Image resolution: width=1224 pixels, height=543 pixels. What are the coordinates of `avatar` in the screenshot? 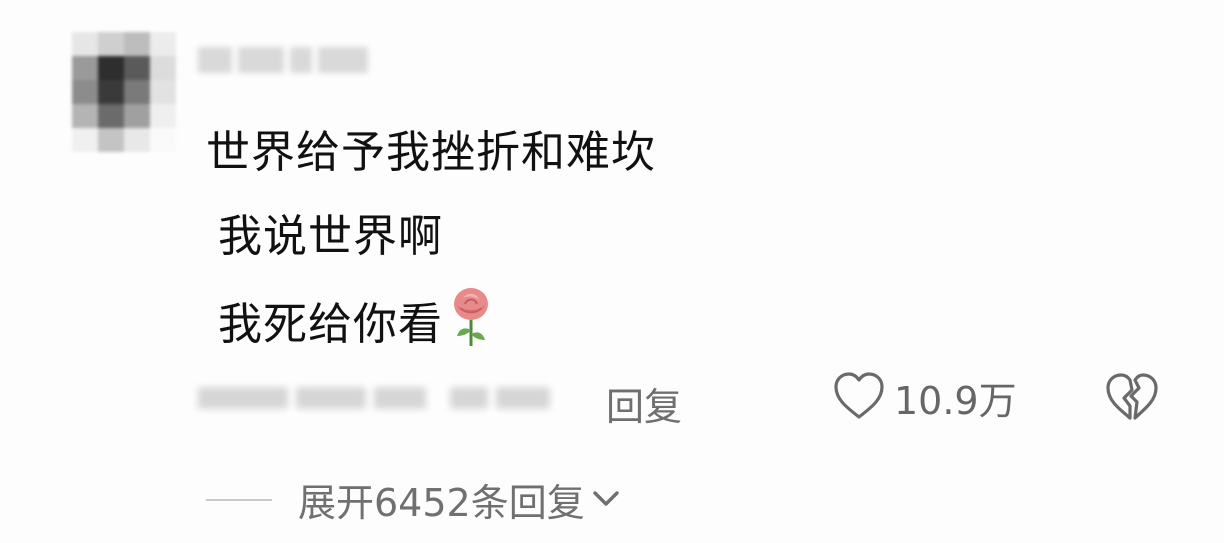 It's located at (124, 92).